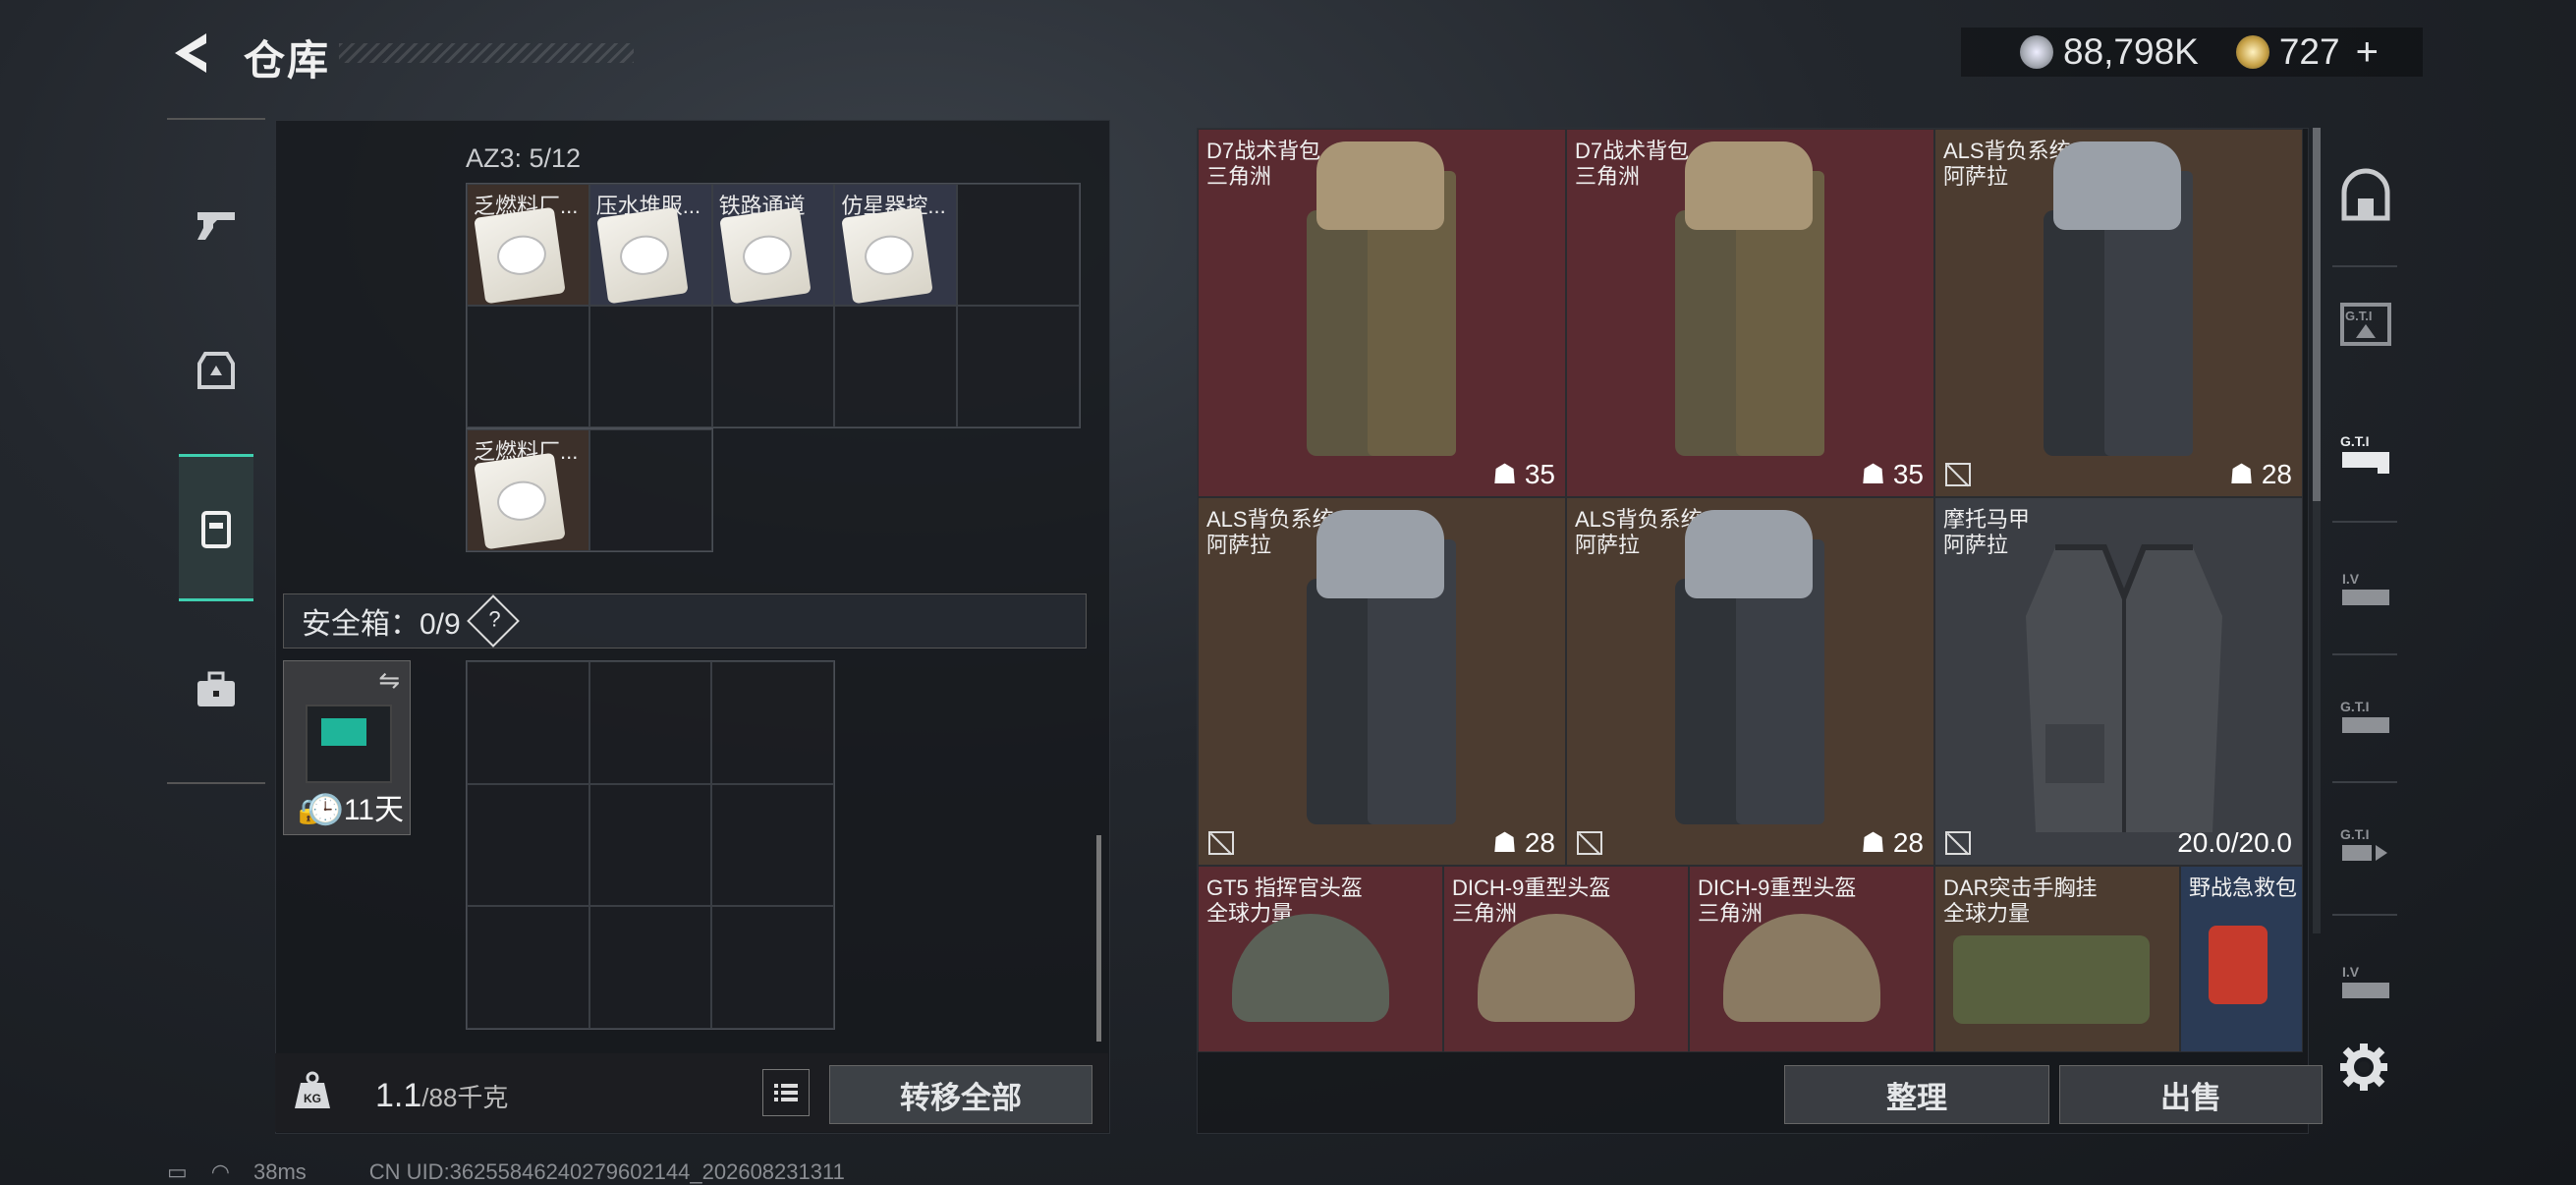 The height and width of the screenshot is (1185, 2576). Describe the element at coordinates (355, 810) in the screenshot. I see `safe-box-expiry: 🕒11天` at that location.